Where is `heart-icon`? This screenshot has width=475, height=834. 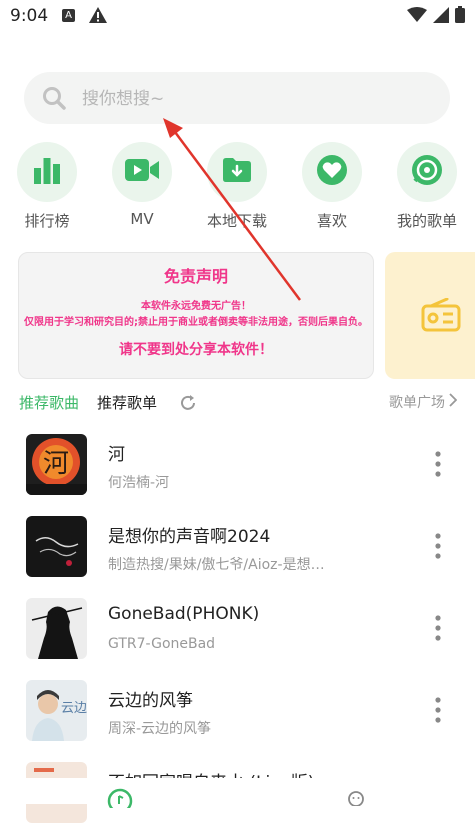 heart-icon is located at coordinates (332, 172).